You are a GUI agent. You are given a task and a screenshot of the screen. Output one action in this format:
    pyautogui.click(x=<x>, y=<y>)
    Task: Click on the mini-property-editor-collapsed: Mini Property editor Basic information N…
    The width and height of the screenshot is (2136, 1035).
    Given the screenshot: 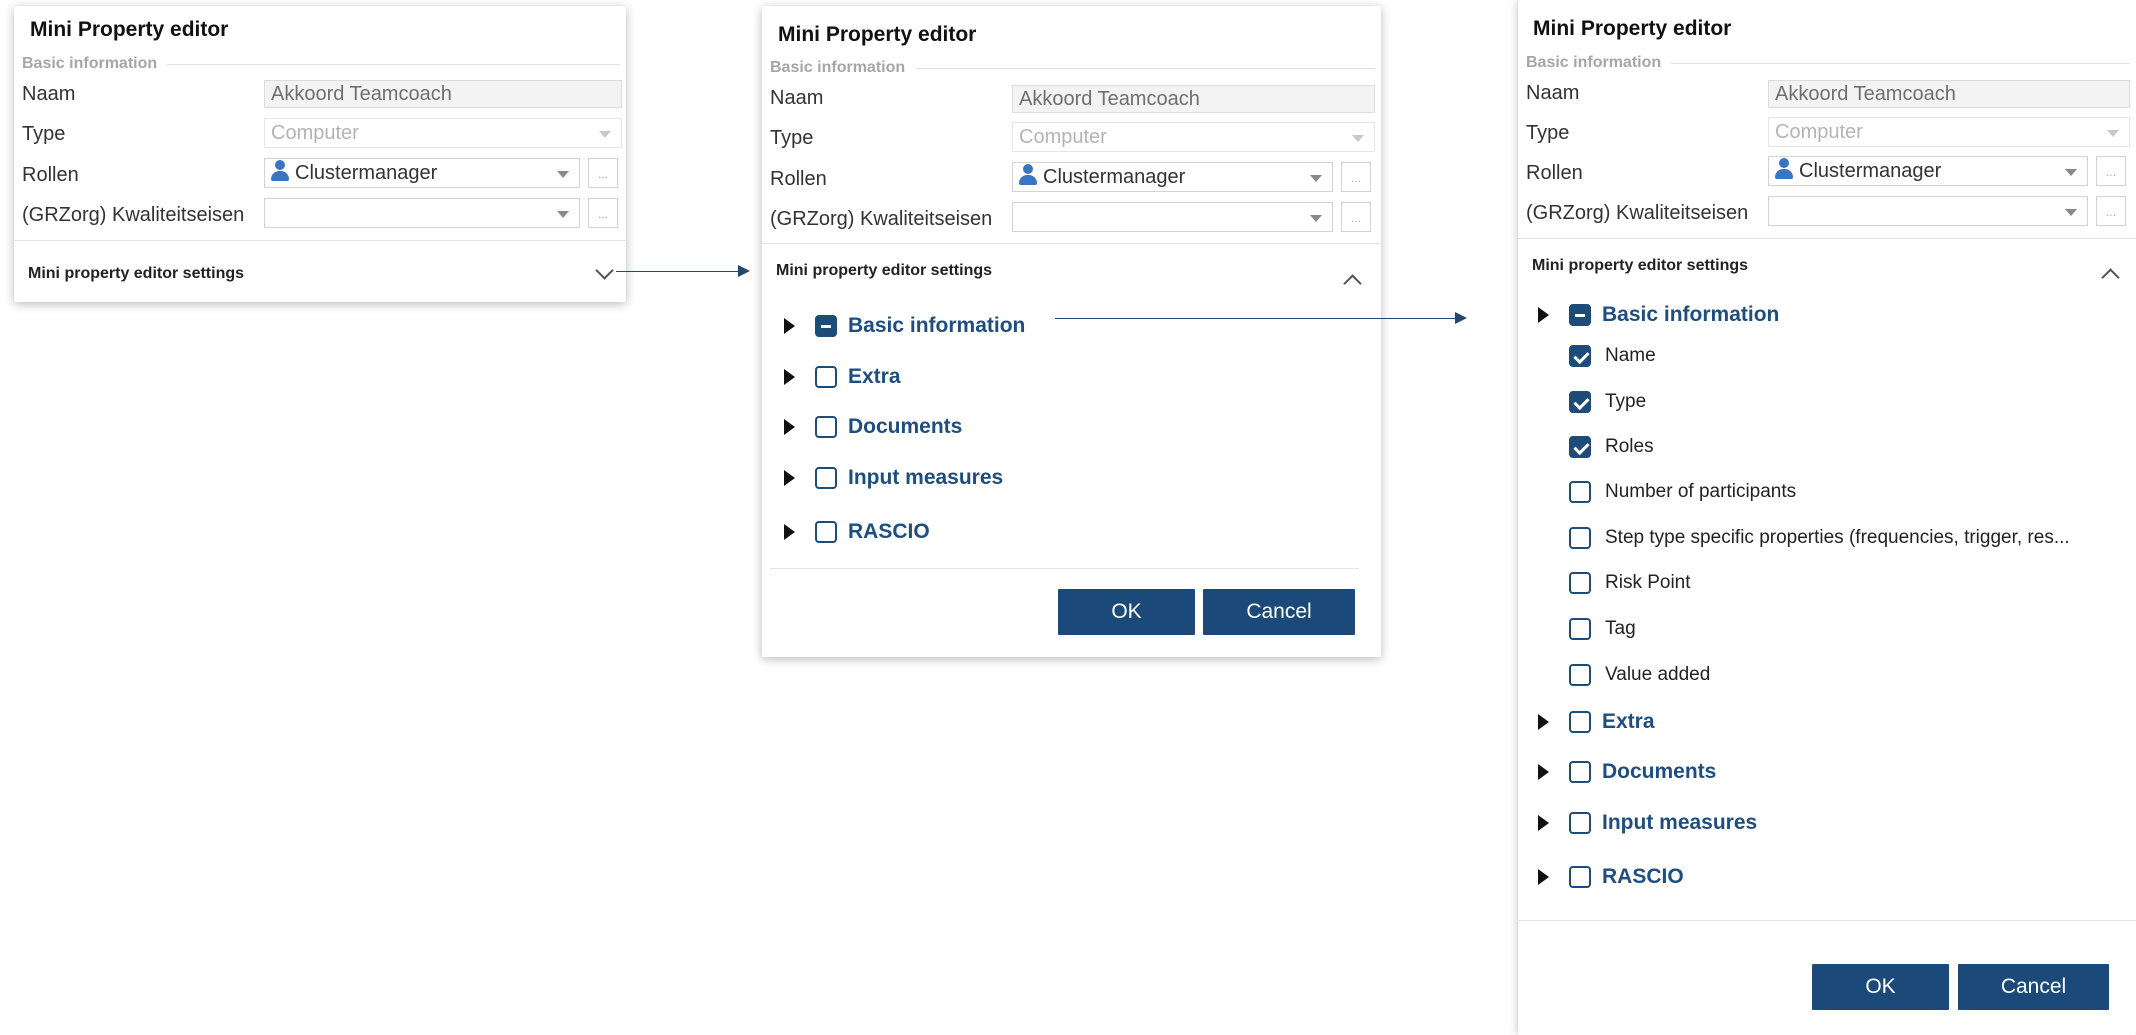 What is the action you would take?
    pyautogui.click(x=320, y=154)
    